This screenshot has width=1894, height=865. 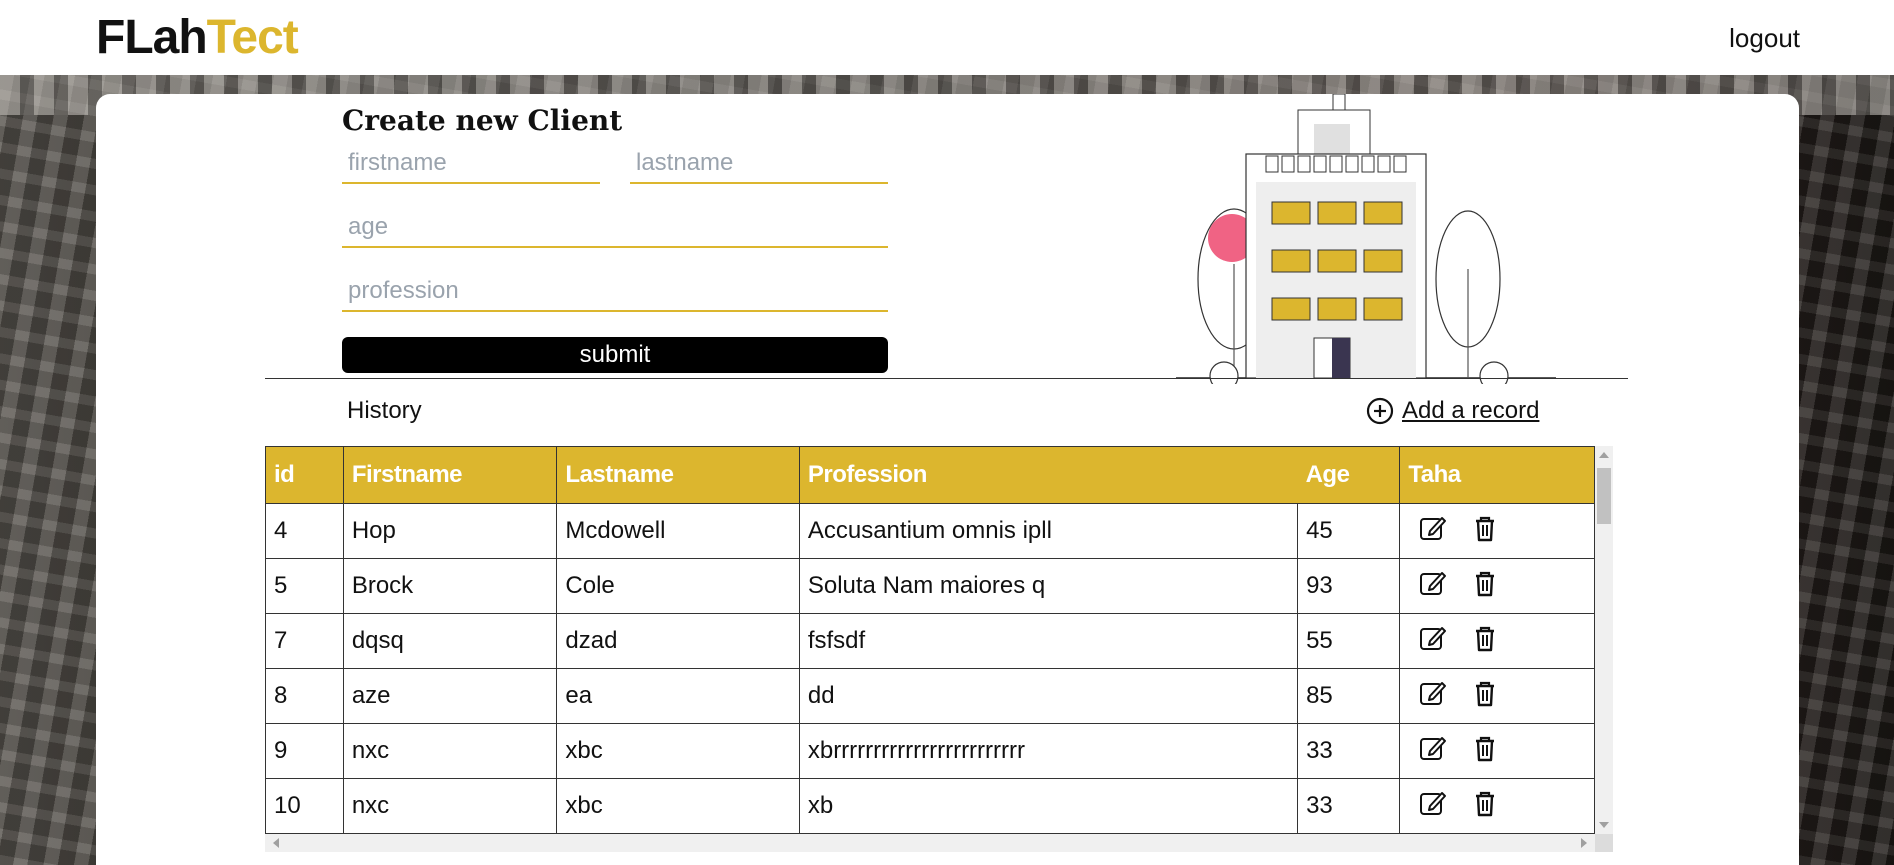 What do you see at coordinates (1341, 358) in the screenshot?
I see `building-door-panel` at bounding box center [1341, 358].